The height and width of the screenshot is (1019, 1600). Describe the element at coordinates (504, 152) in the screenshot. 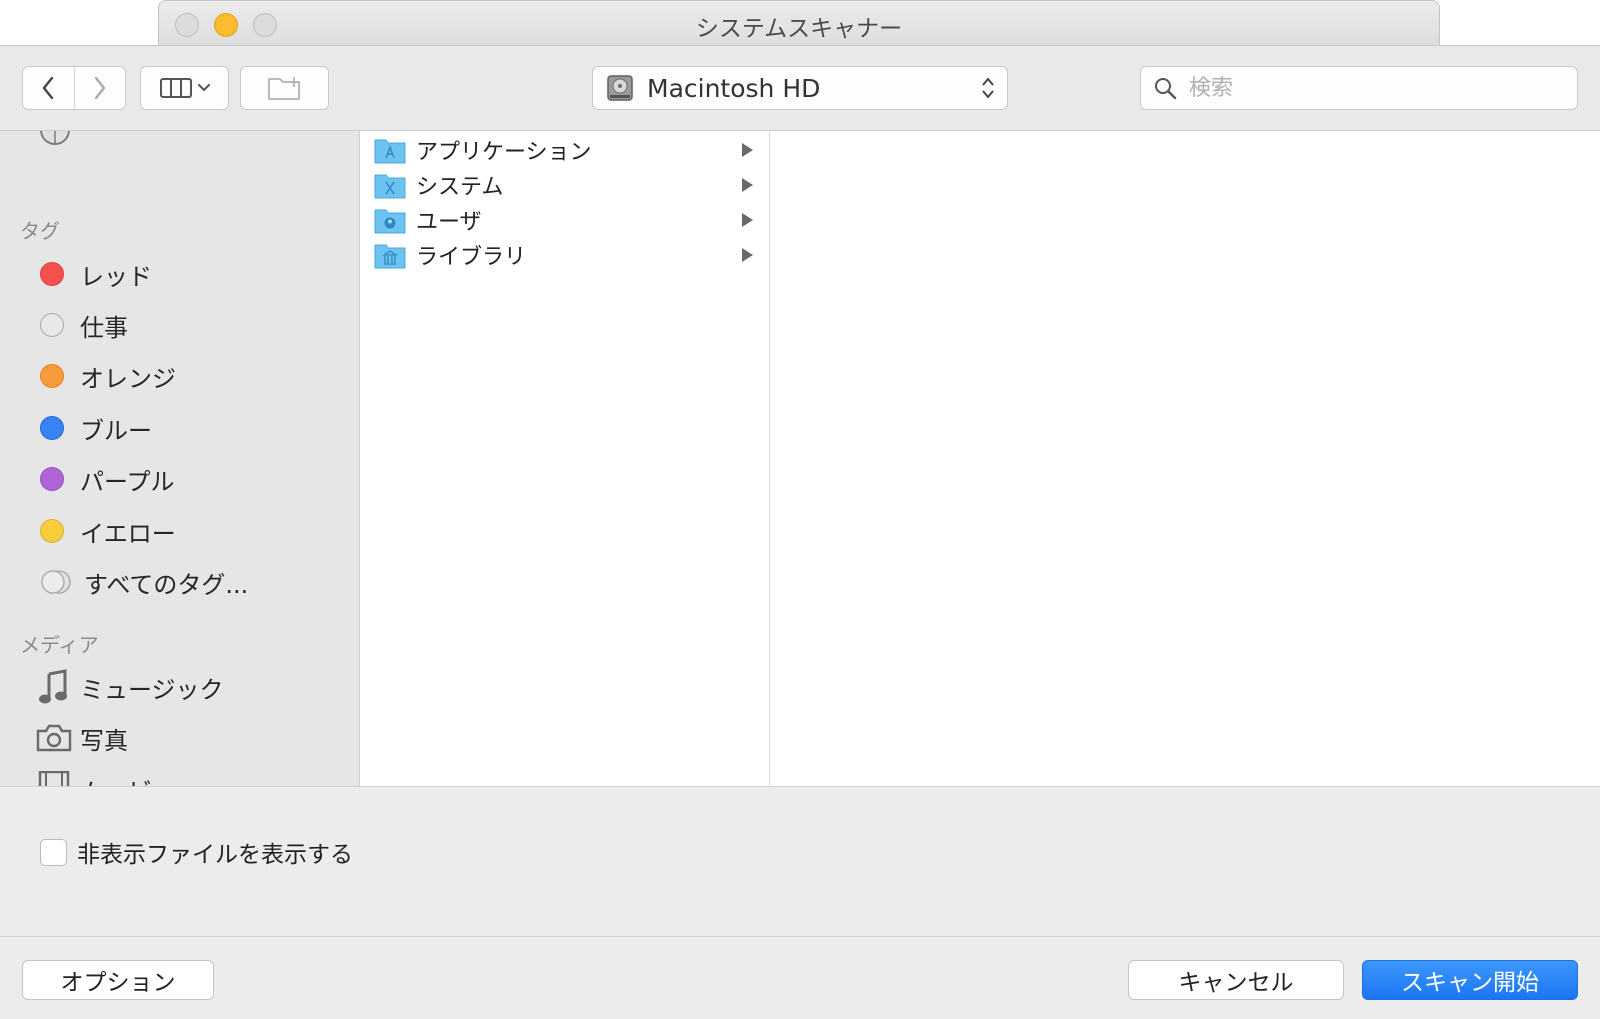

I see `file-name: アプリケーション` at that location.